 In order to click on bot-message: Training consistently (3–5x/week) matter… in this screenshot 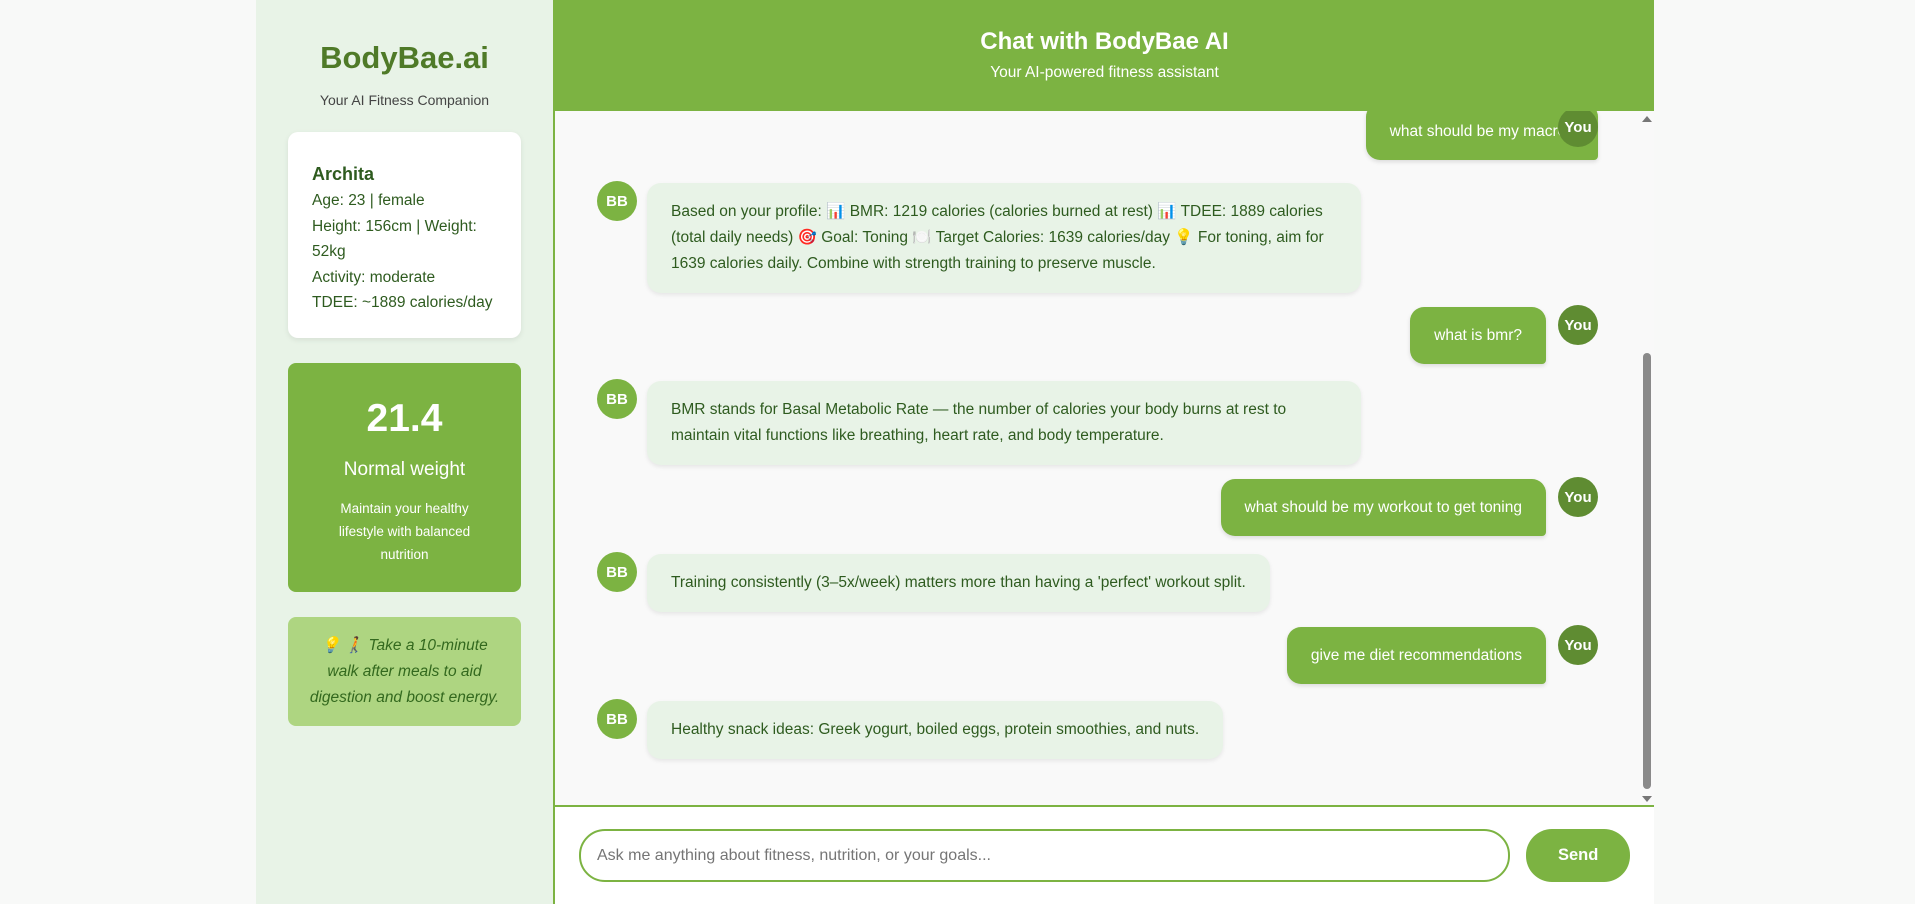, I will do `click(958, 583)`.